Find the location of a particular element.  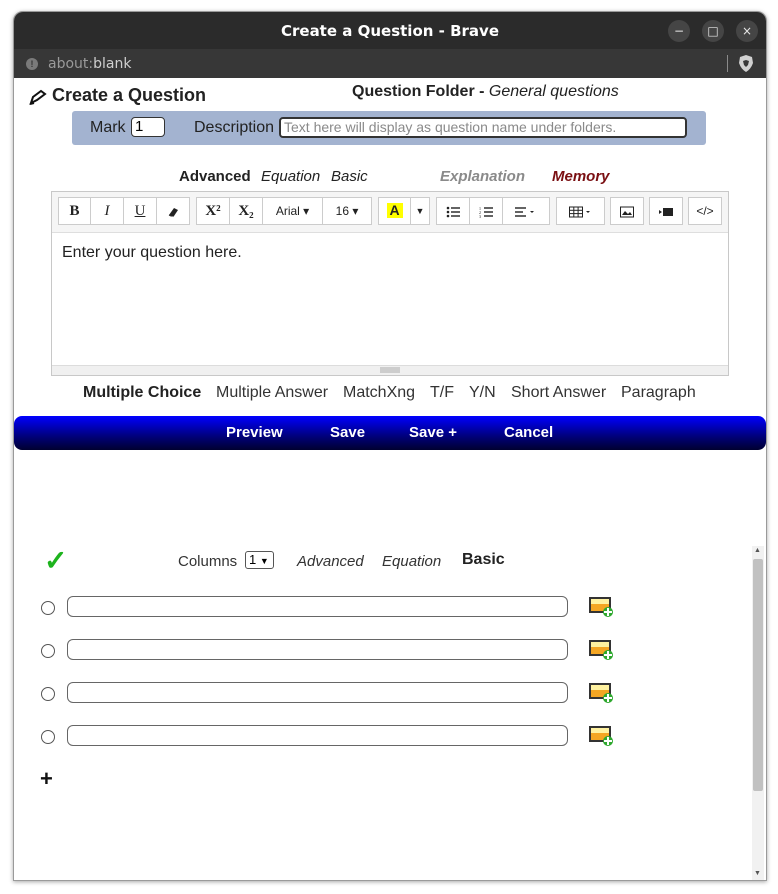

mode-basic: Basic is located at coordinates (349, 176).